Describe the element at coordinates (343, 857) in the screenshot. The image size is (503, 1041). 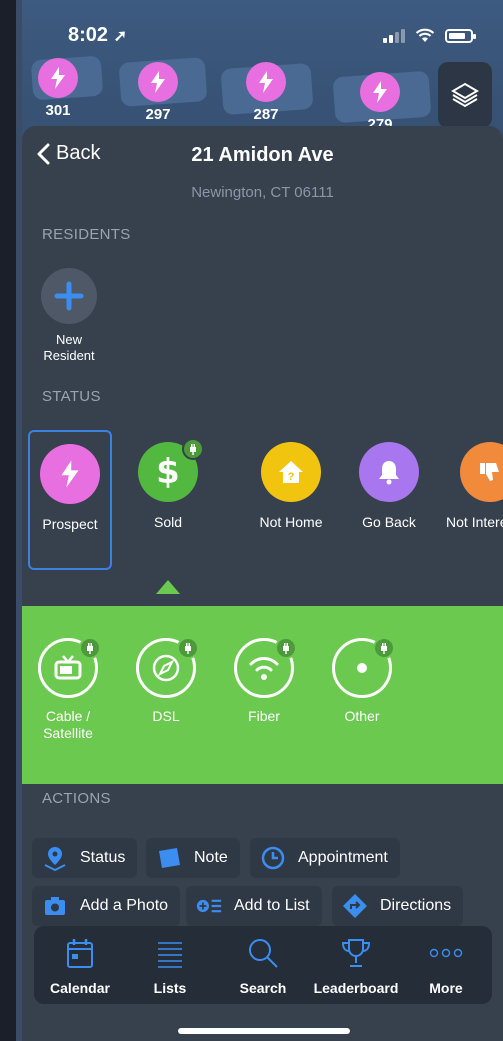
I see `action-label: Appointment` at that location.